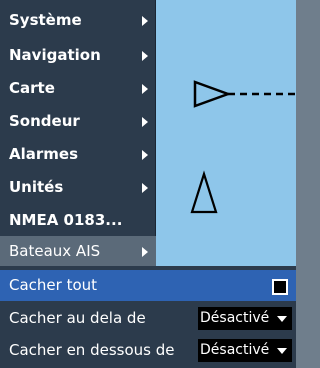 The height and width of the screenshot is (368, 320). What do you see at coordinates (78, 187) in the screenshot?
I see `menu-item-unites: Unités` at bounding box center [78, 187].